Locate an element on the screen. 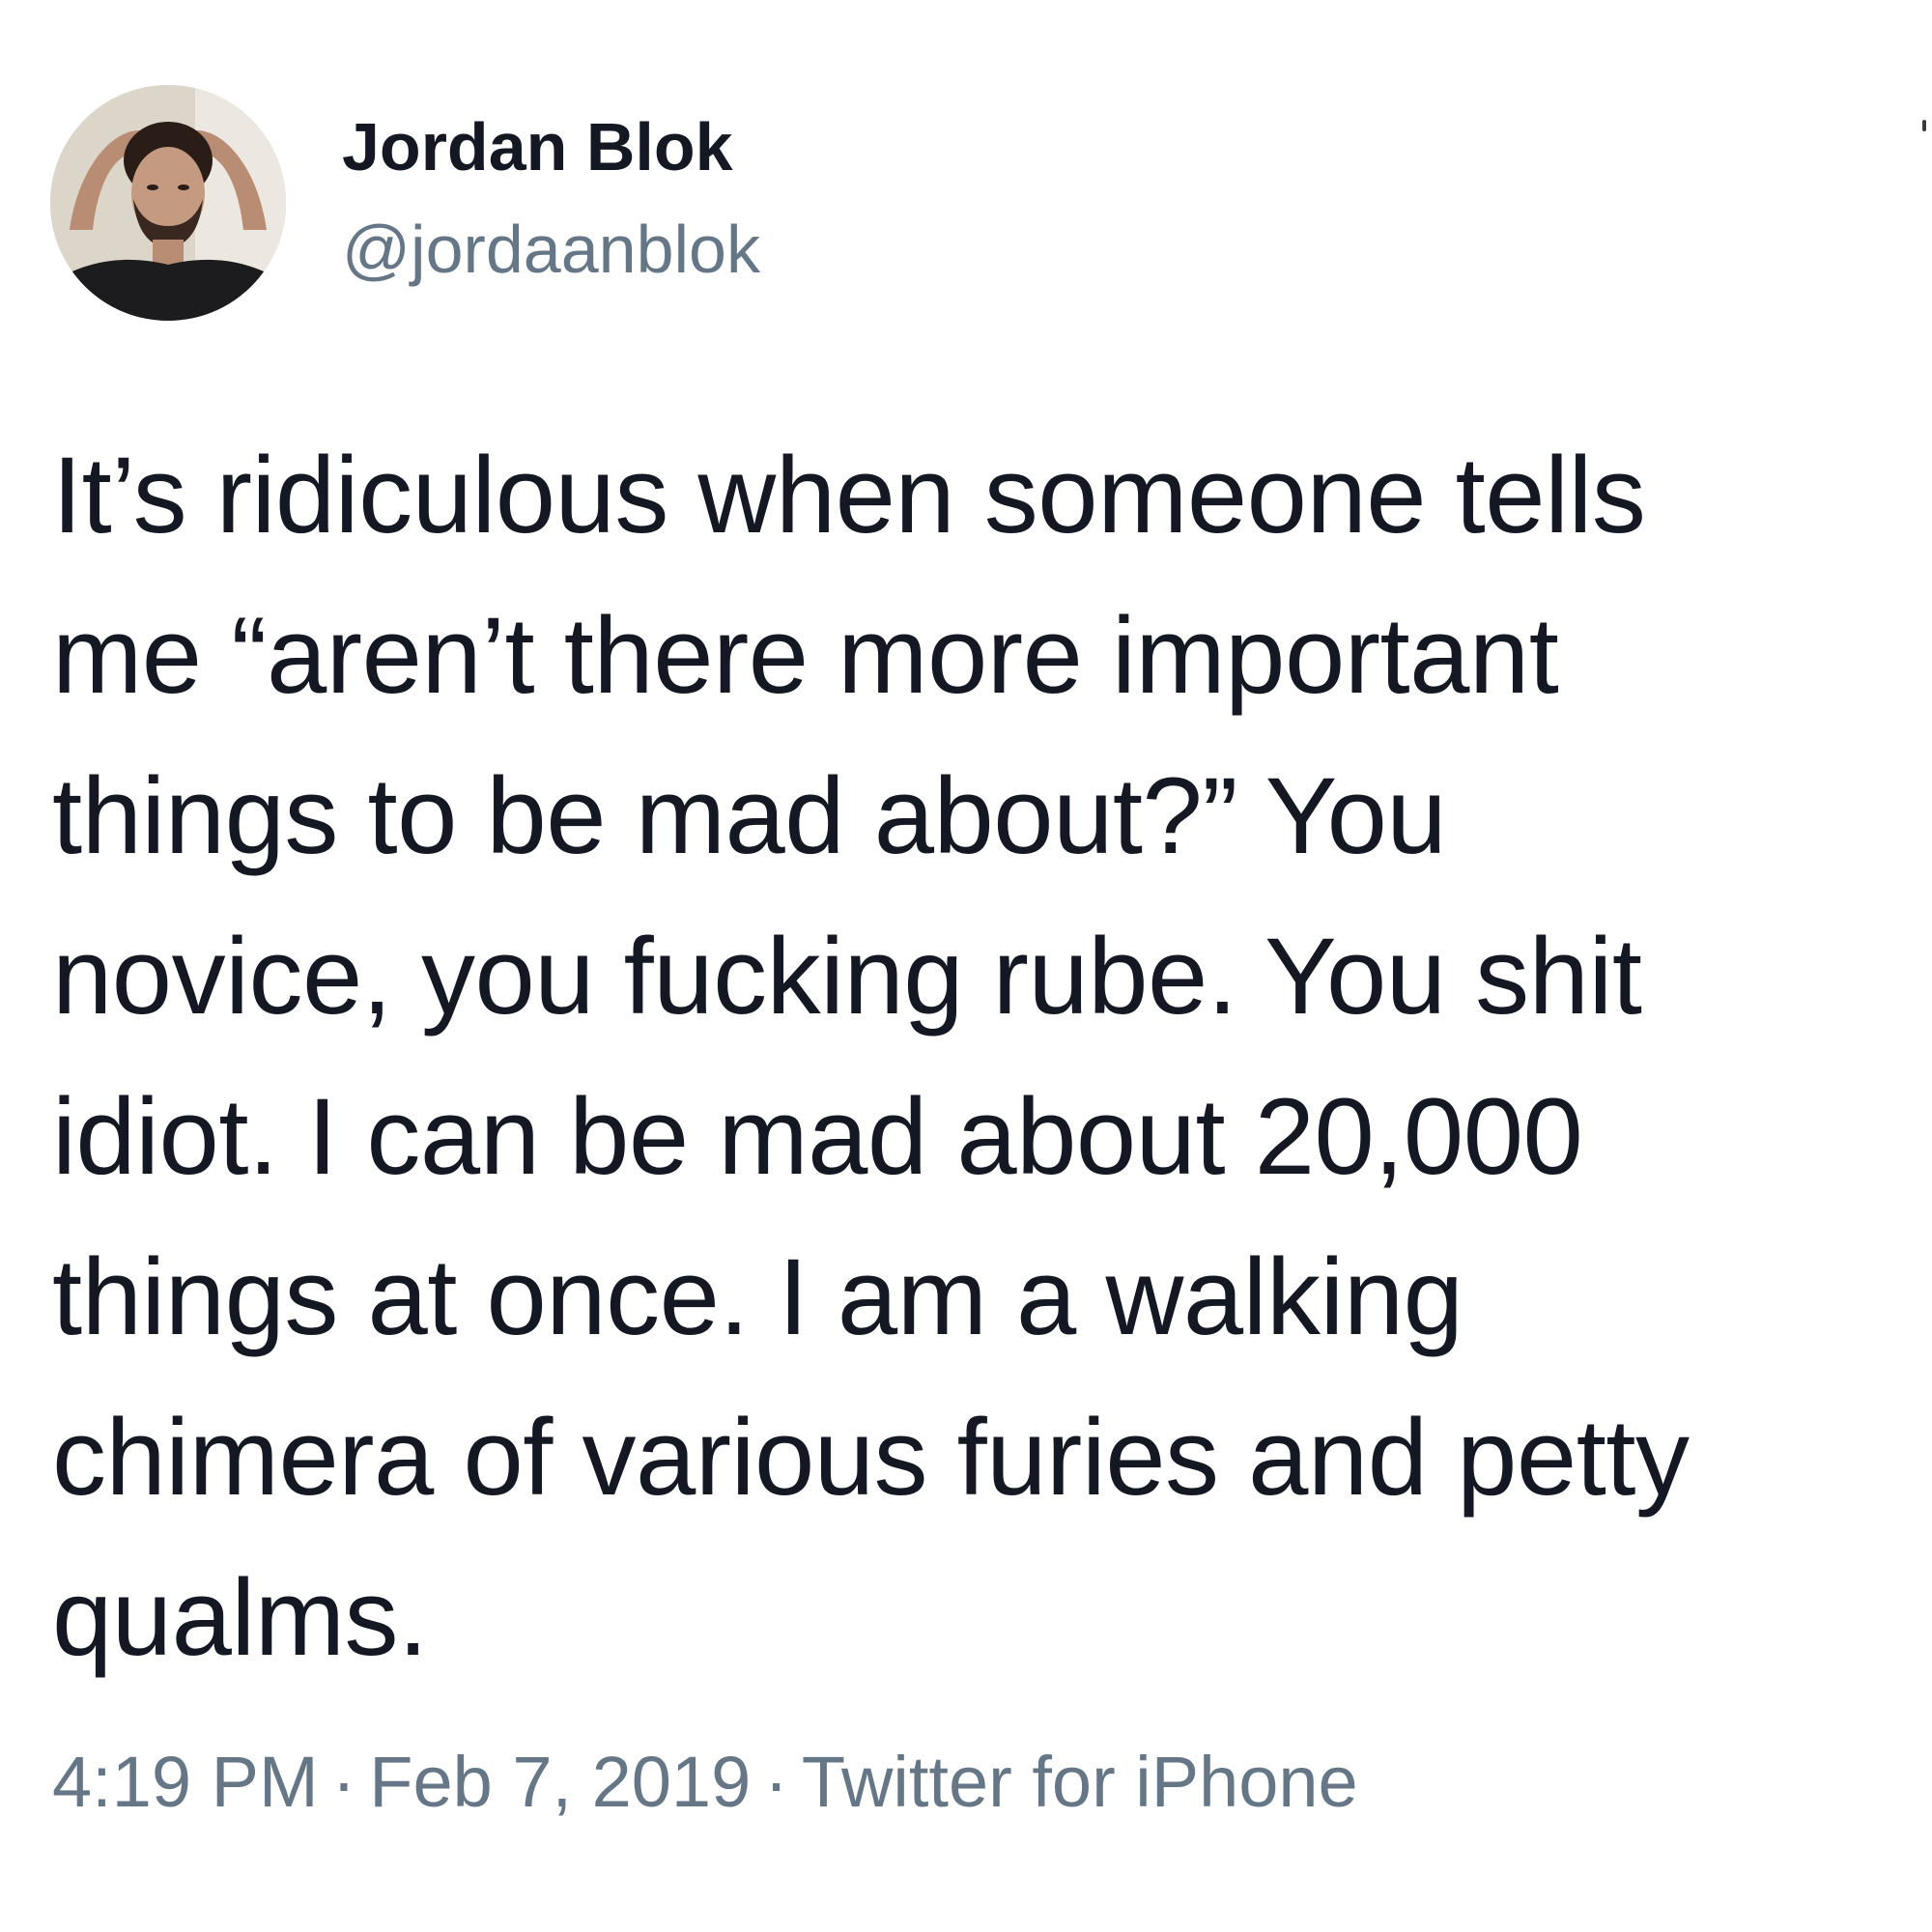 This screenshot has width=1932, height=1932. tweet-meta: 4:19 PM · Feb 7, 2019 · Twitter for iPhone is located at coordinates (705, 1782).